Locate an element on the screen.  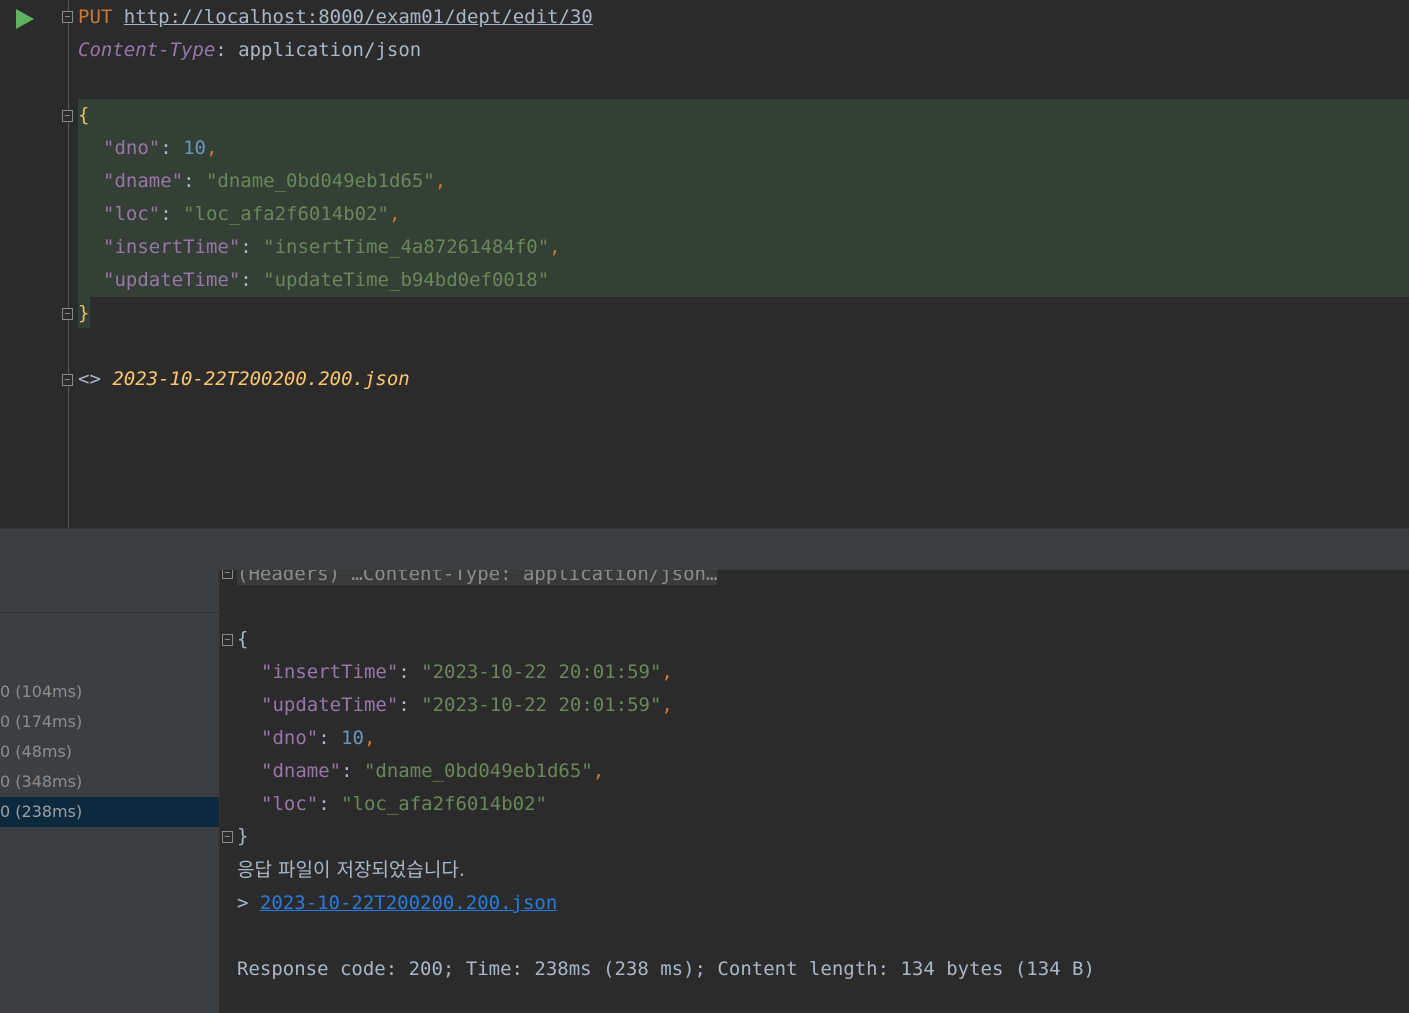
request-header-line: Content-Type: application/json is located at coordinates (249, 50).